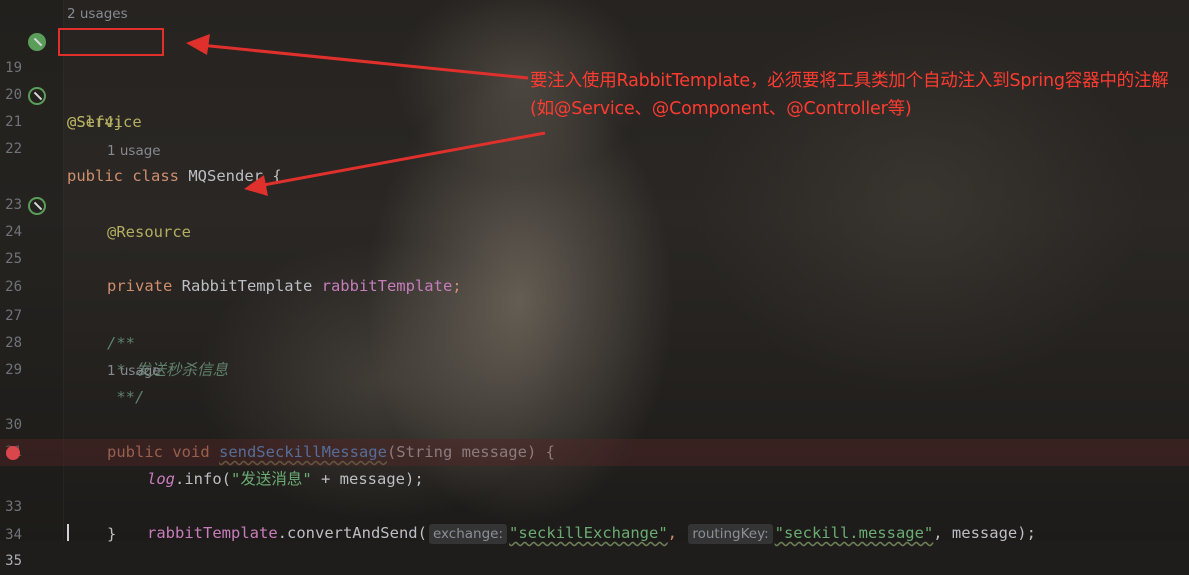  Describe the element at coordinates (401, 159) in the screenshot. I see `arrow-to-resource` at that location.